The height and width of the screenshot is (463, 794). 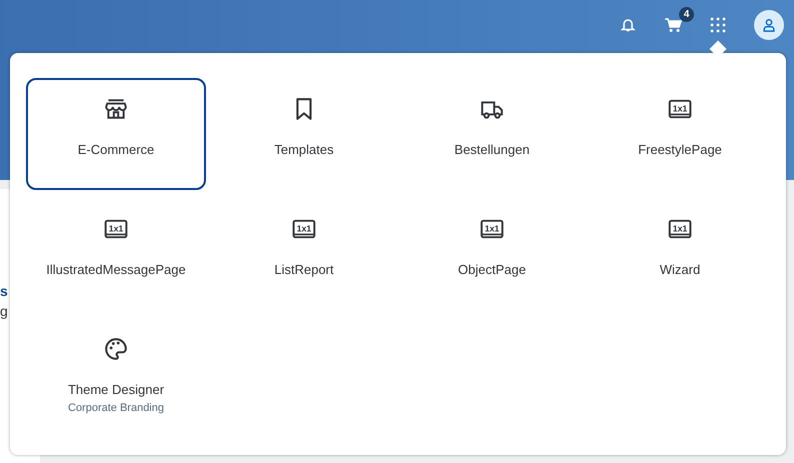 What do you see at coordinates (680, 254) in the screenshot?
I see `app-tile: 1x1 Wizard` at bounding box center [680, 254].